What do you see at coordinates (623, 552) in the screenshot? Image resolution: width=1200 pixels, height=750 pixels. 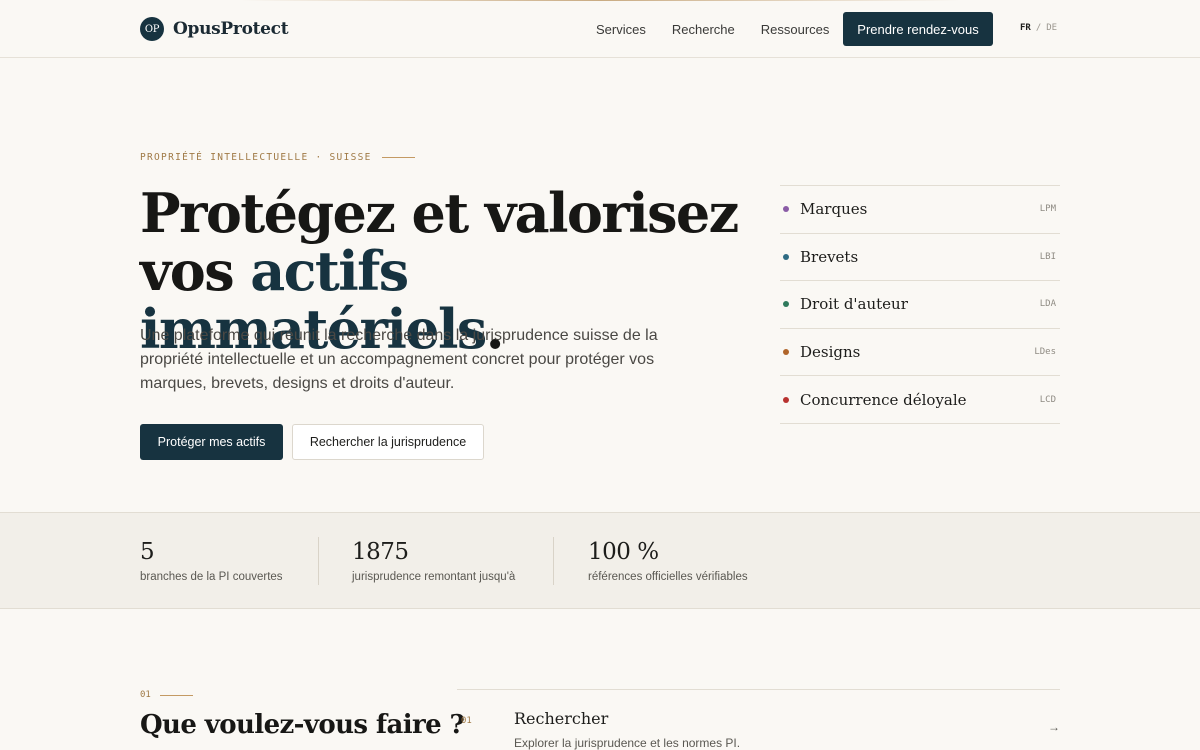 I see `stat-value: 100 %` at bounding box center [623, 552].